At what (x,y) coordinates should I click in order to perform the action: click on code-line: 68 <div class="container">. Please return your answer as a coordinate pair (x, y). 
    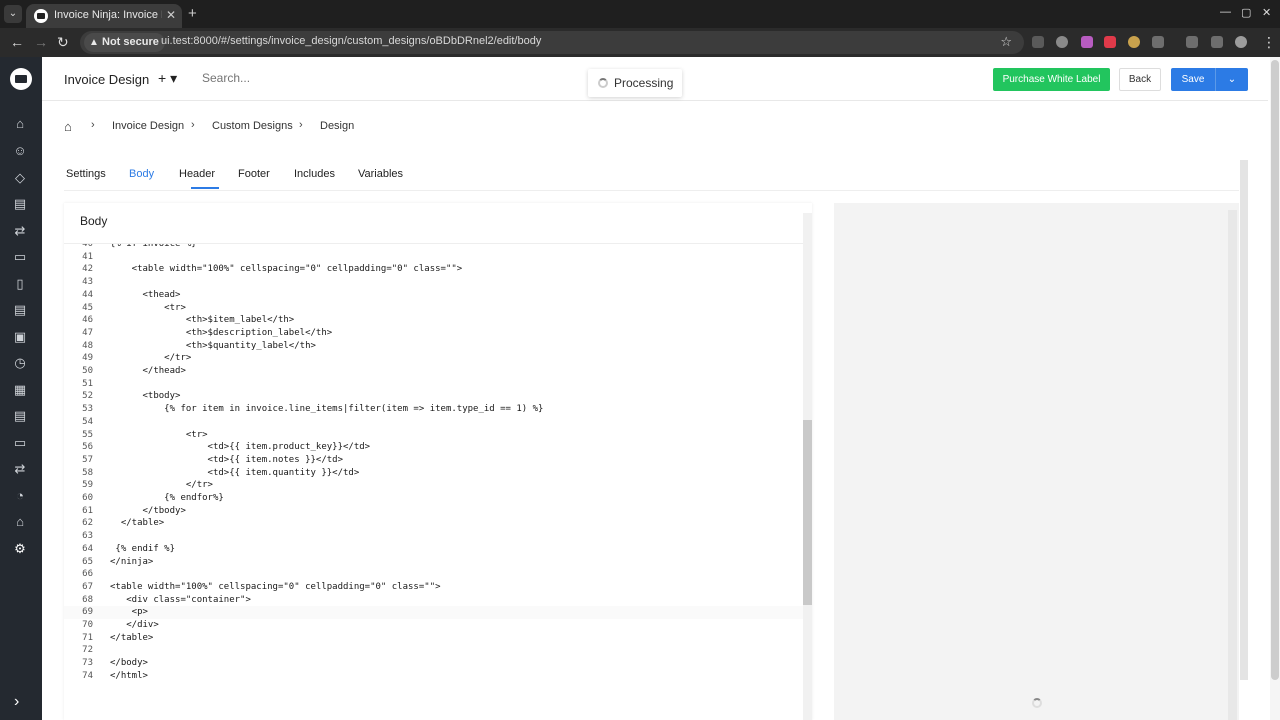
    Looking at the image, I should click on (434, 600).